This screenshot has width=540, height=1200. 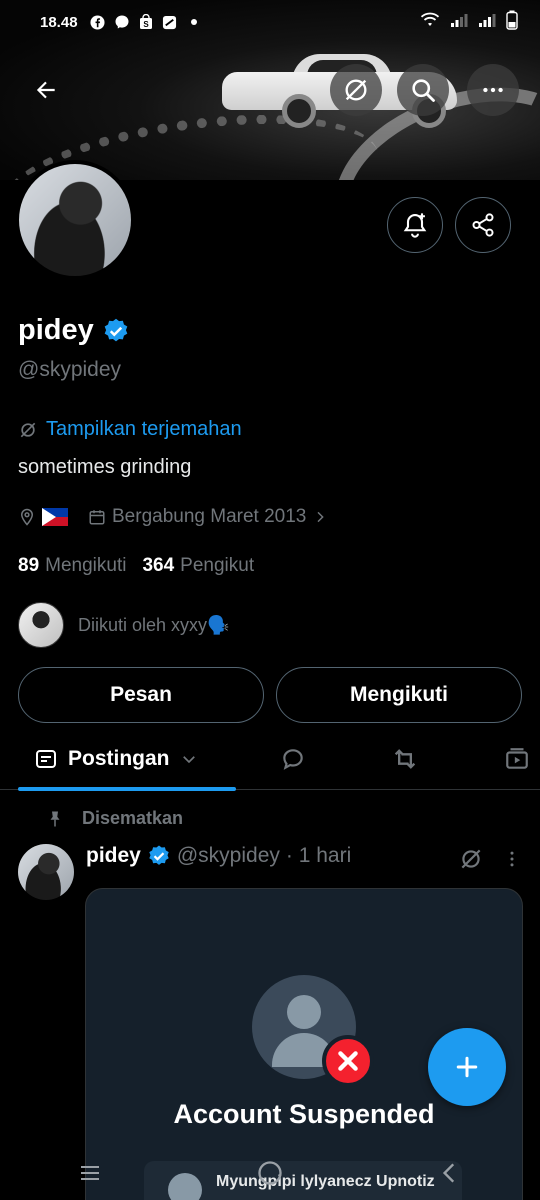 What do you see at coordinates (85, 566) in the screenshot?
I see `following-label: Mengikuti` at bounding box center [85, 566].